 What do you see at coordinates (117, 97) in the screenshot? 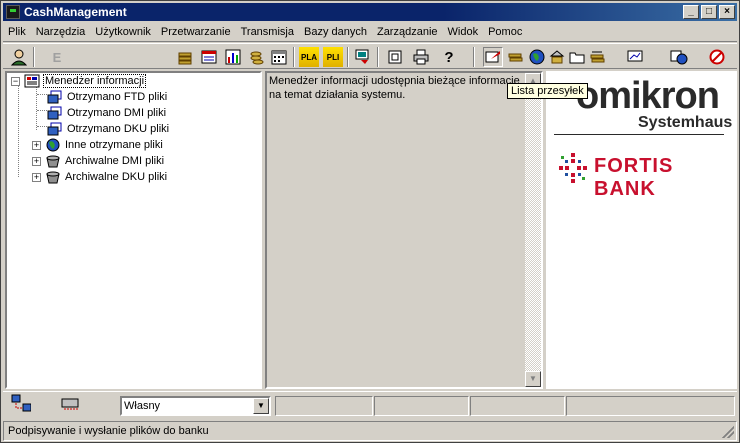
I see `tree-item-label: Otrzymano FTD pliki` at bounding box center [117, 97].